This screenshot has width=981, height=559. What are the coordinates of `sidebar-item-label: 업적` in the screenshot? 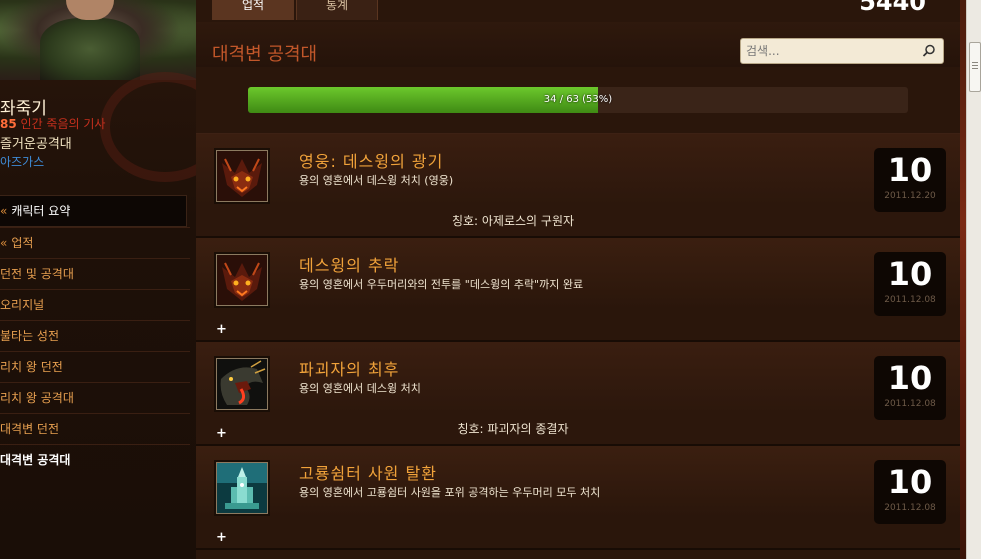 It's located at (22, 243).